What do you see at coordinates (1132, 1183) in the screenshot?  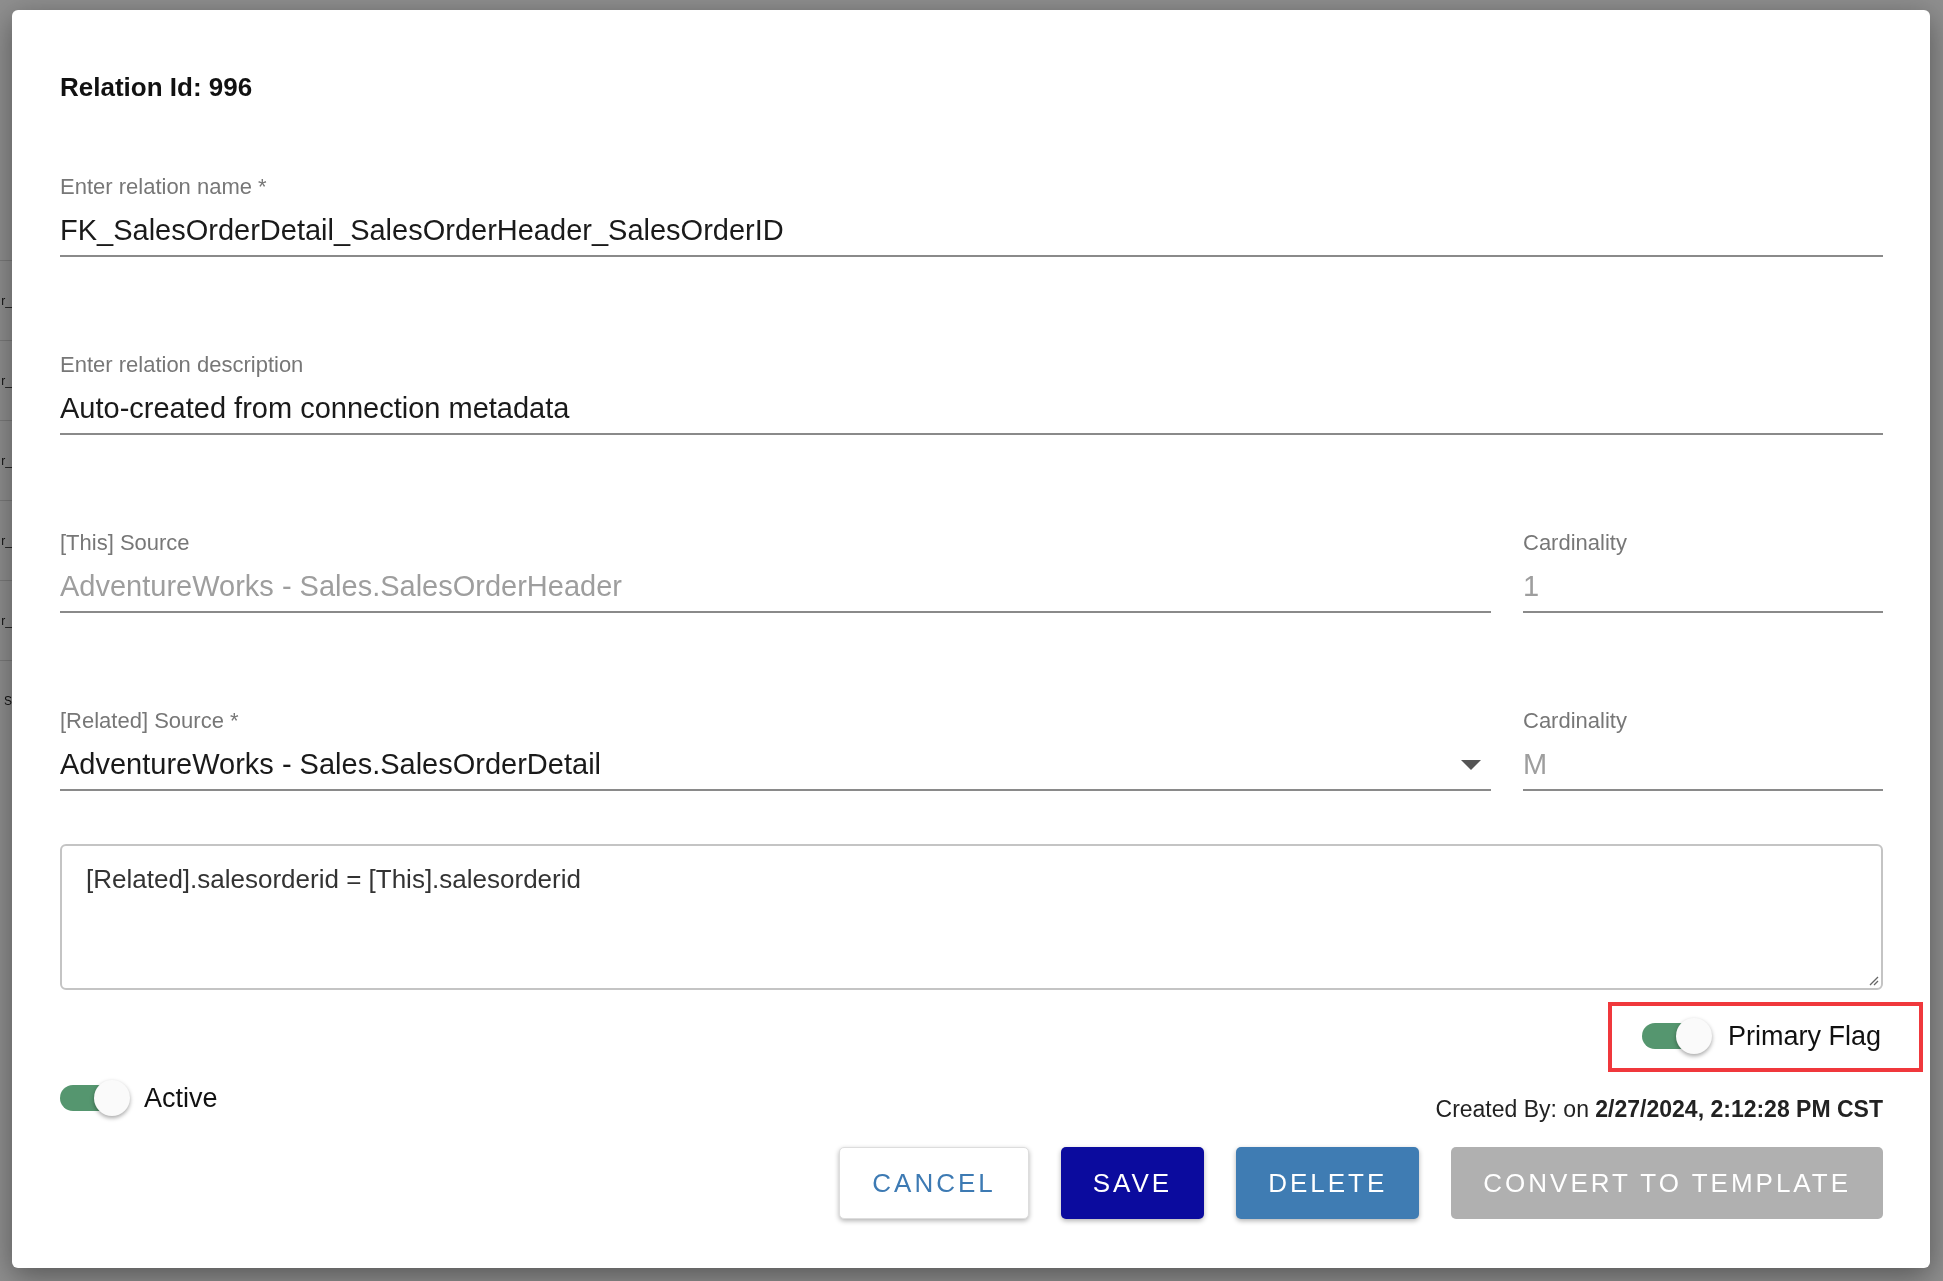 I see `save-button: SAVE` at bounding box center [1132, 1183].